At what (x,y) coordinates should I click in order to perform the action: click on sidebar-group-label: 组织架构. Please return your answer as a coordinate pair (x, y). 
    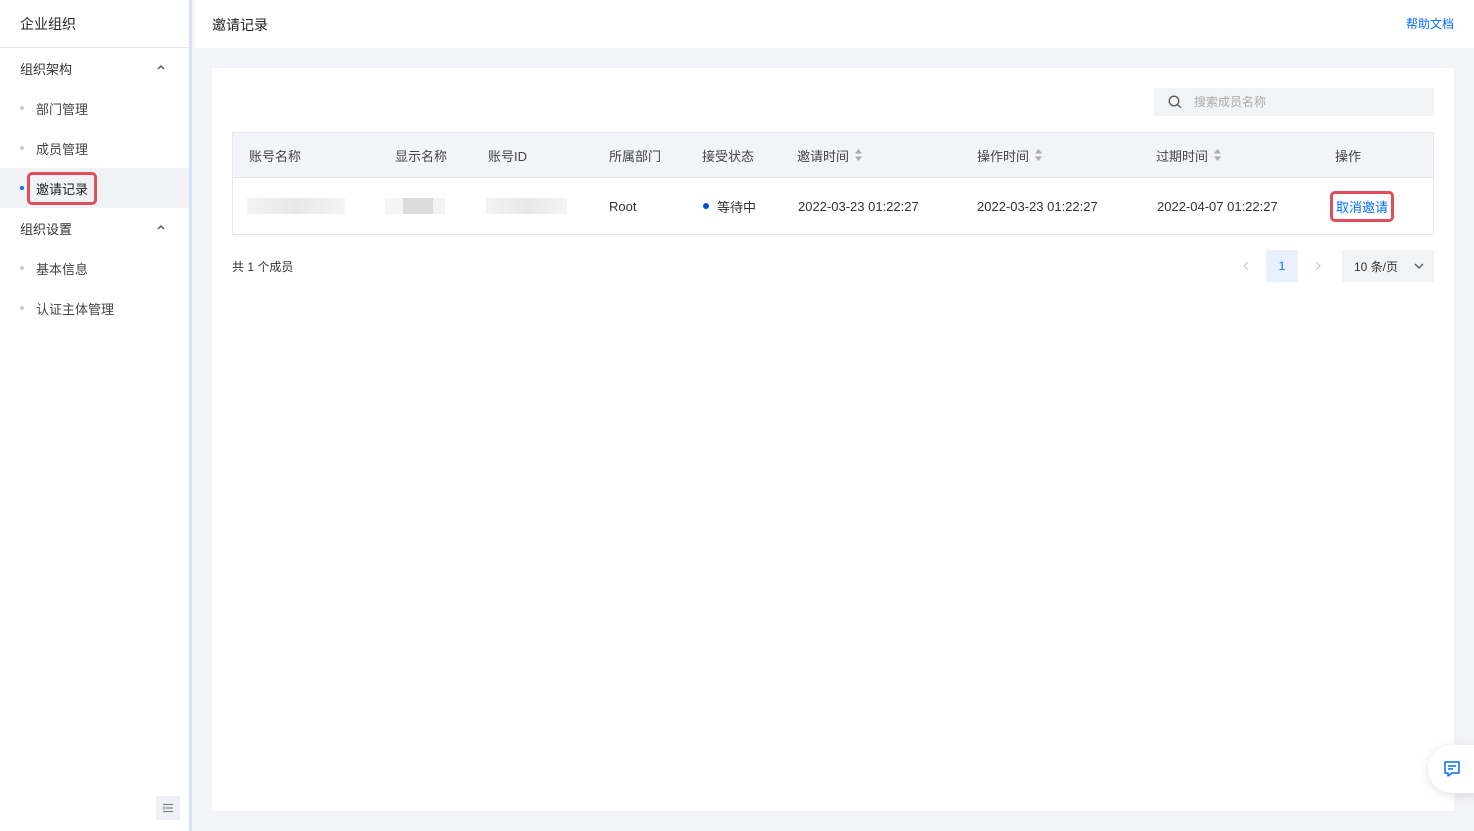
    Looking at the image, I should click on (46, 69).